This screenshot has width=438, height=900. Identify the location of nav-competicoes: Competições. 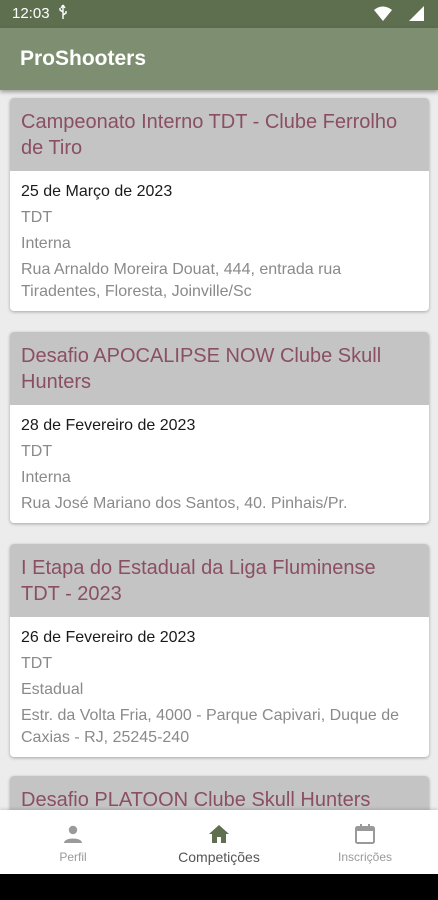
(219, 842).